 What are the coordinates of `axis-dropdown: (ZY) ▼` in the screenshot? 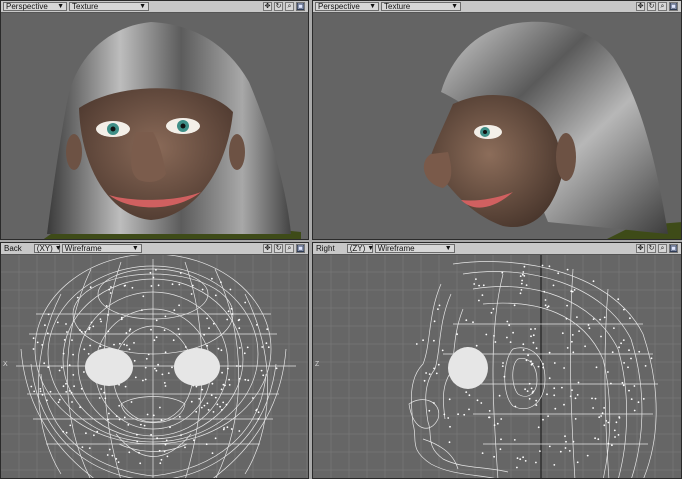 It's located at (360, 248).